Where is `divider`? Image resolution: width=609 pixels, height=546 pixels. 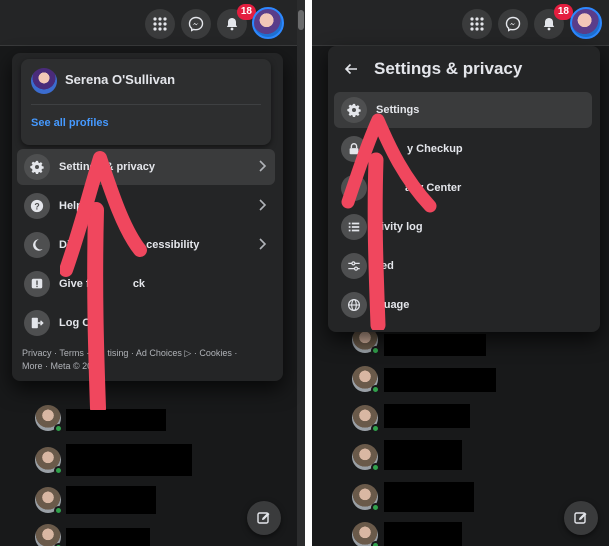 divider is located at coordinates (146, 104).